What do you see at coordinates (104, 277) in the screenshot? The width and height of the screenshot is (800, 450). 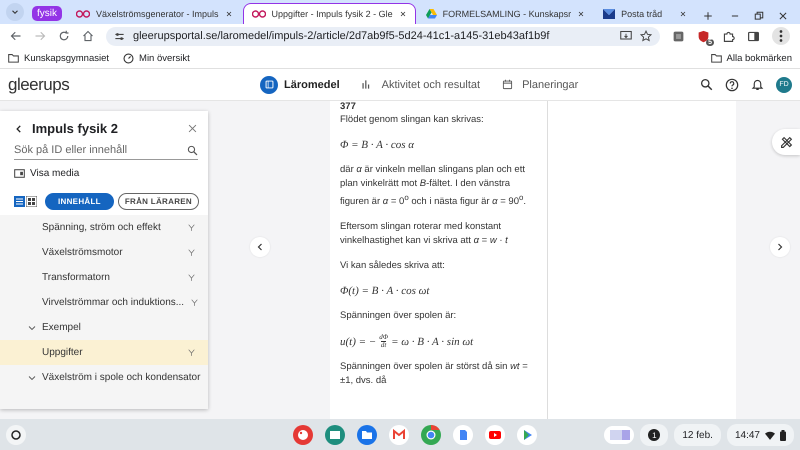 I see `sidebar-item: Transformatorn` at bounding box center [104, 277].